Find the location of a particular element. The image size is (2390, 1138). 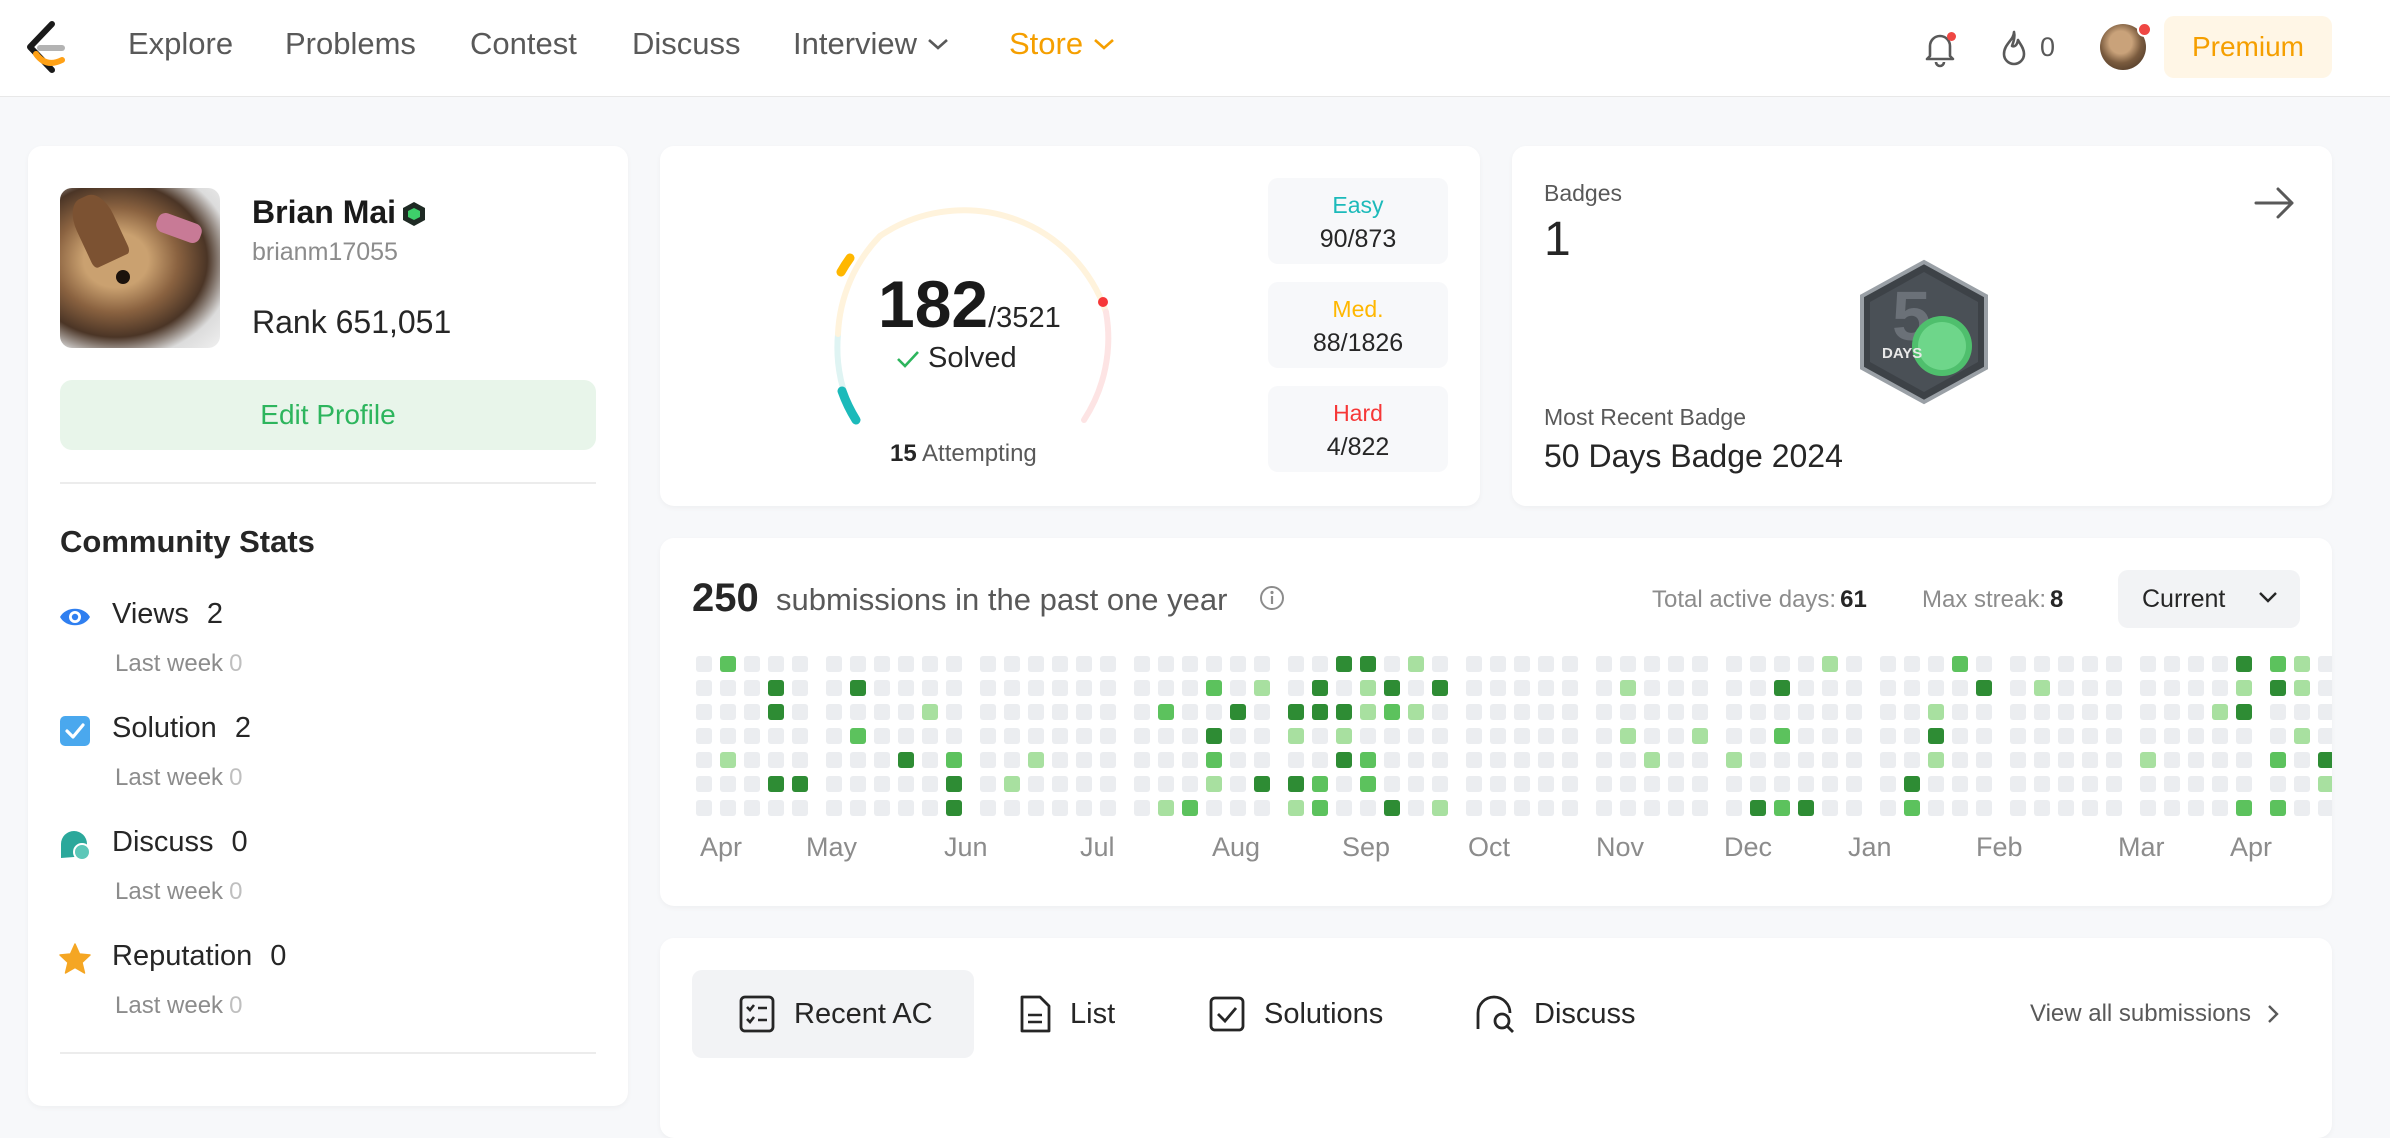

nav-contest: Contest is located at coordinates (523, 44).